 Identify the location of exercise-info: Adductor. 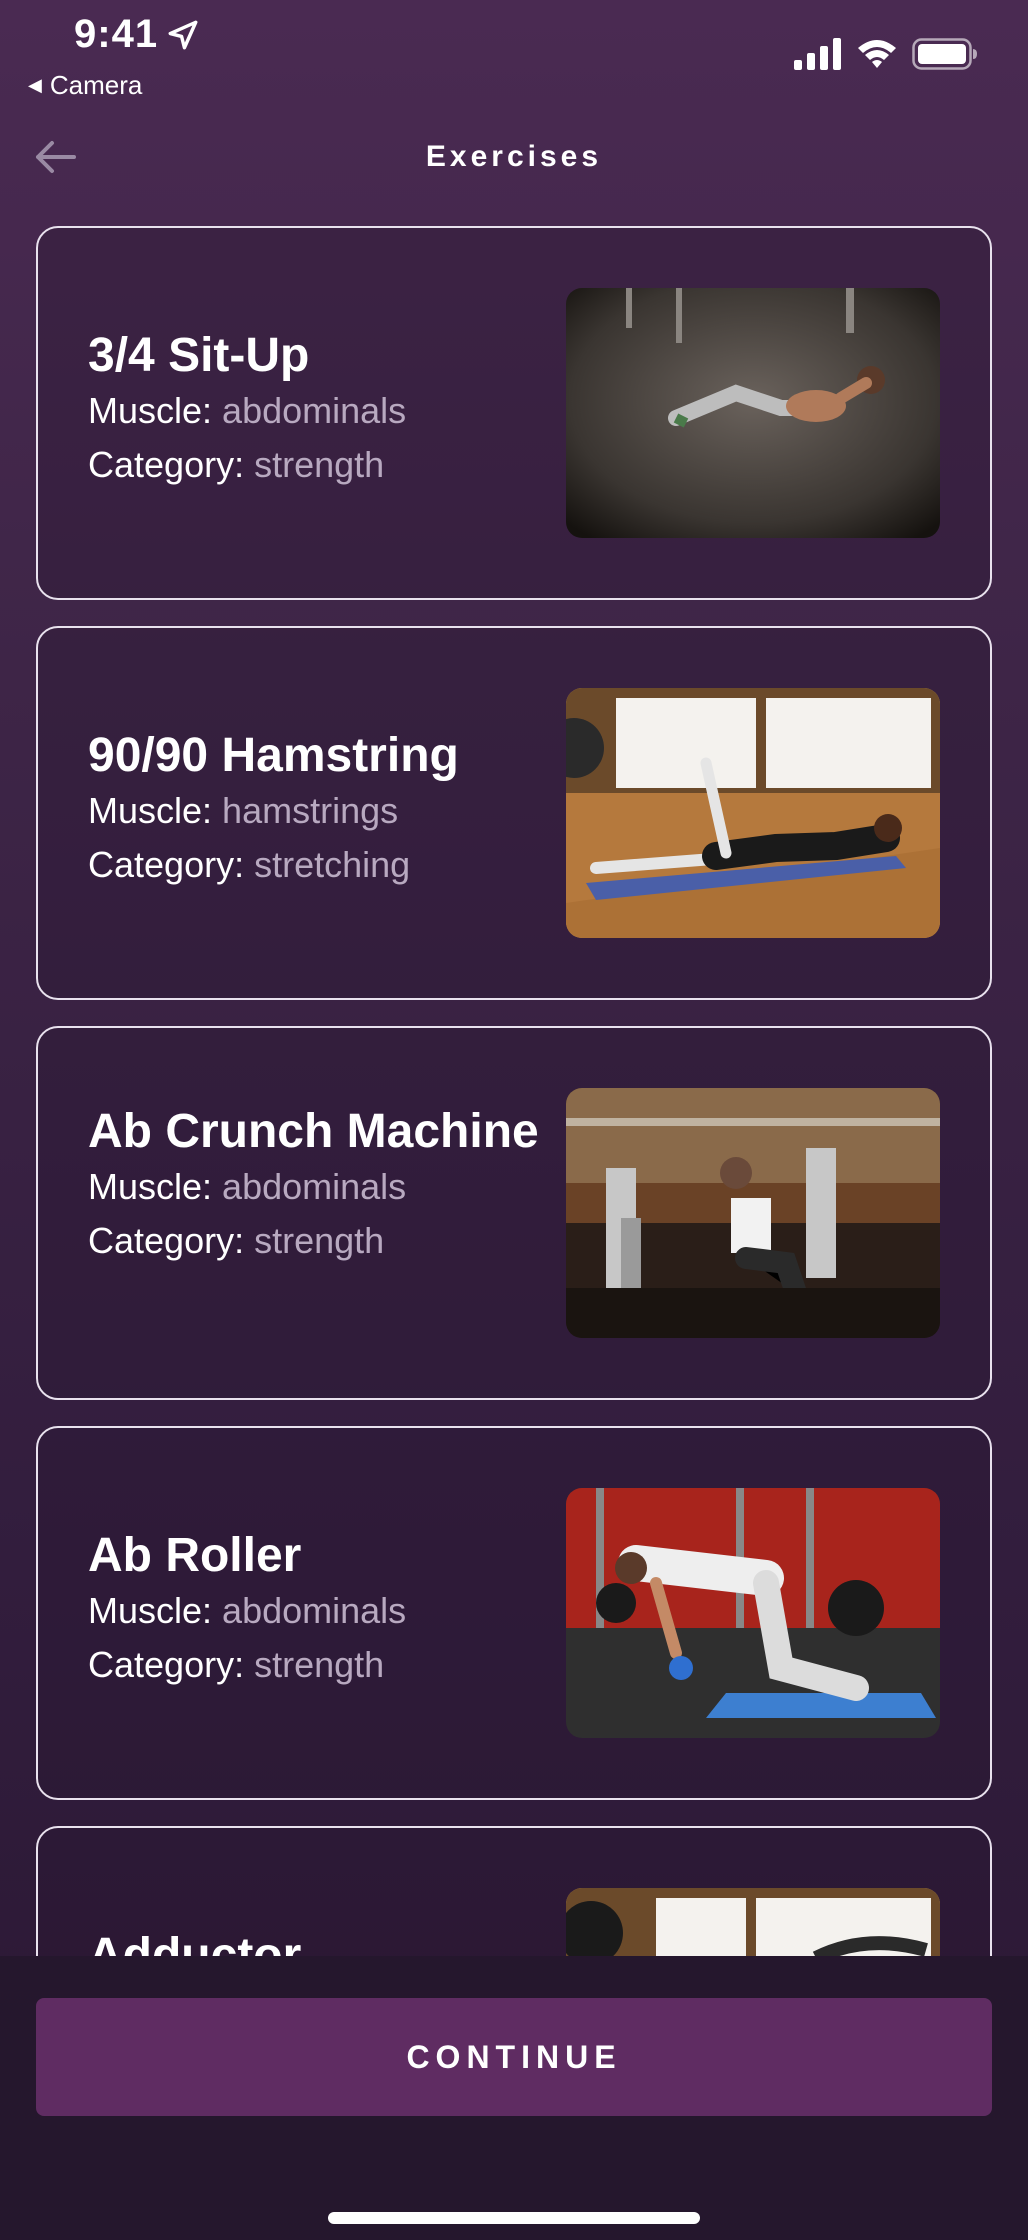
(318, 1942).